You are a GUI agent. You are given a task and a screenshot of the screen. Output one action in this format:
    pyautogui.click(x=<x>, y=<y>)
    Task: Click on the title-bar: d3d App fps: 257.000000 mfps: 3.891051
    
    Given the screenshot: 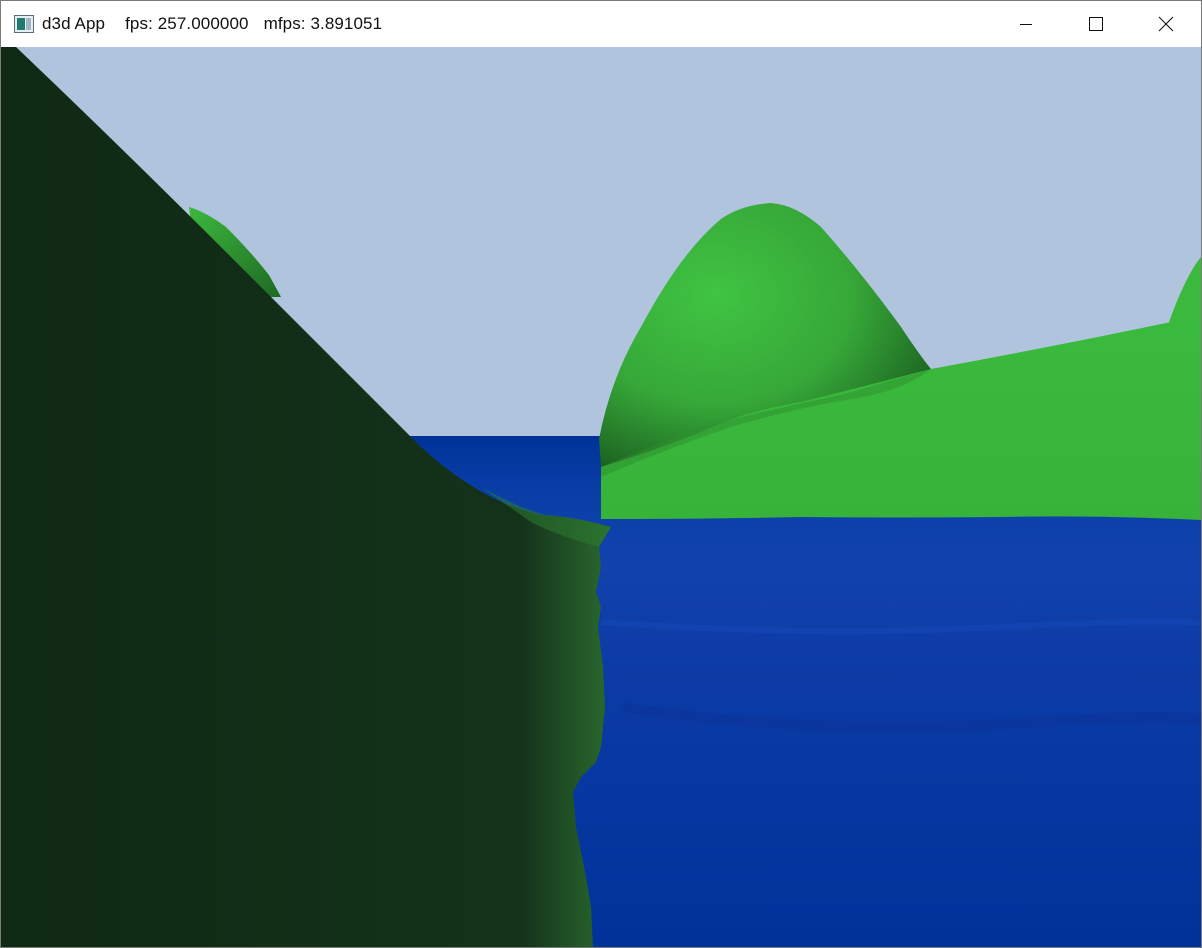 What is the action you would take?
    pyautogui.click(x=601, y=23)
    